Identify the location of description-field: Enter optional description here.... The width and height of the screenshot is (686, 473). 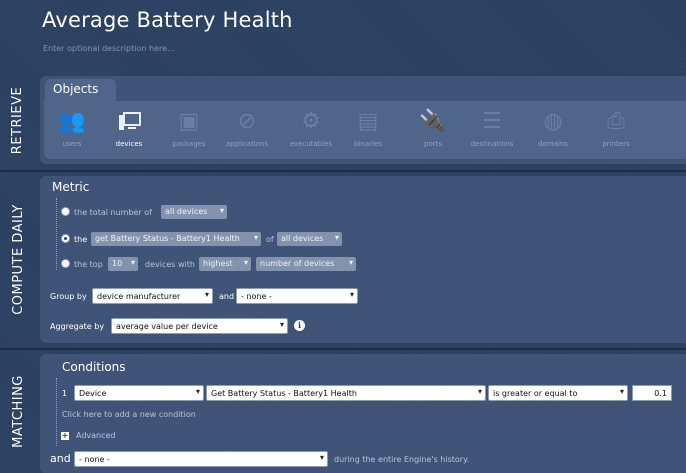
(109, 48).